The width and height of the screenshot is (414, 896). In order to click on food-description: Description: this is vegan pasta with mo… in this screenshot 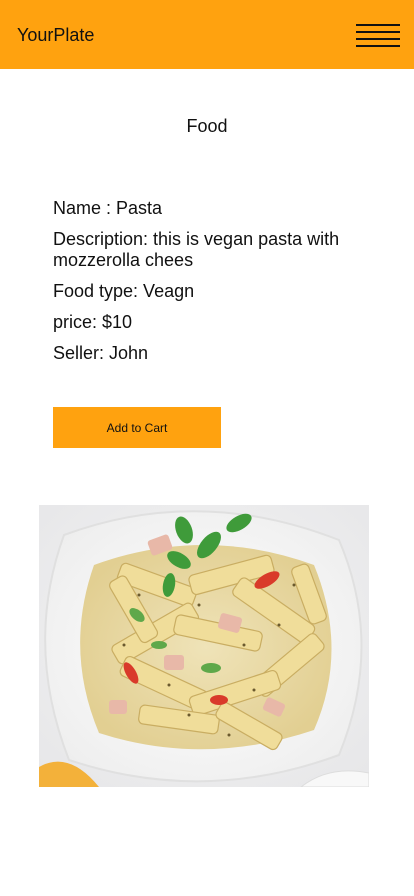, I will do `click(196, 249)`.